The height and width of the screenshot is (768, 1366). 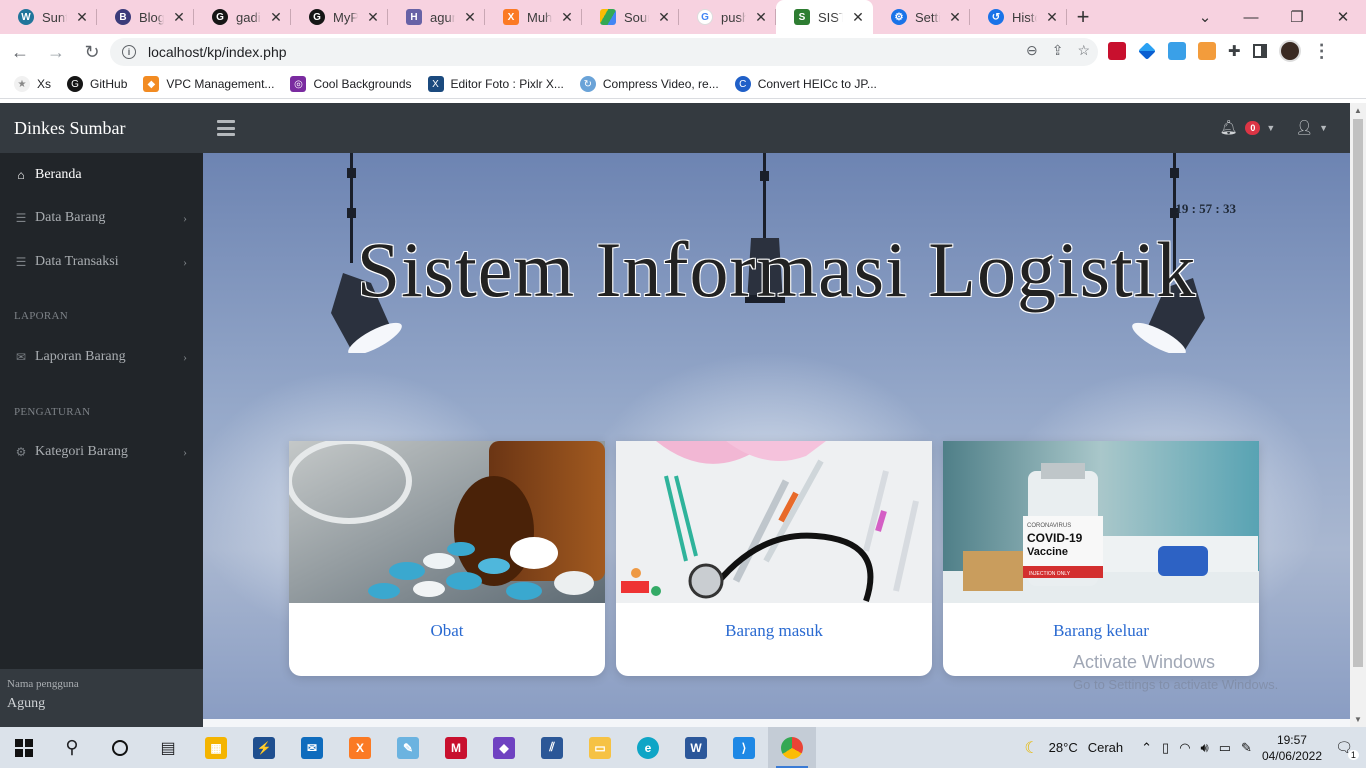 I want to click on browser-tab: BBlog -✕, so click(x=145, y=17).